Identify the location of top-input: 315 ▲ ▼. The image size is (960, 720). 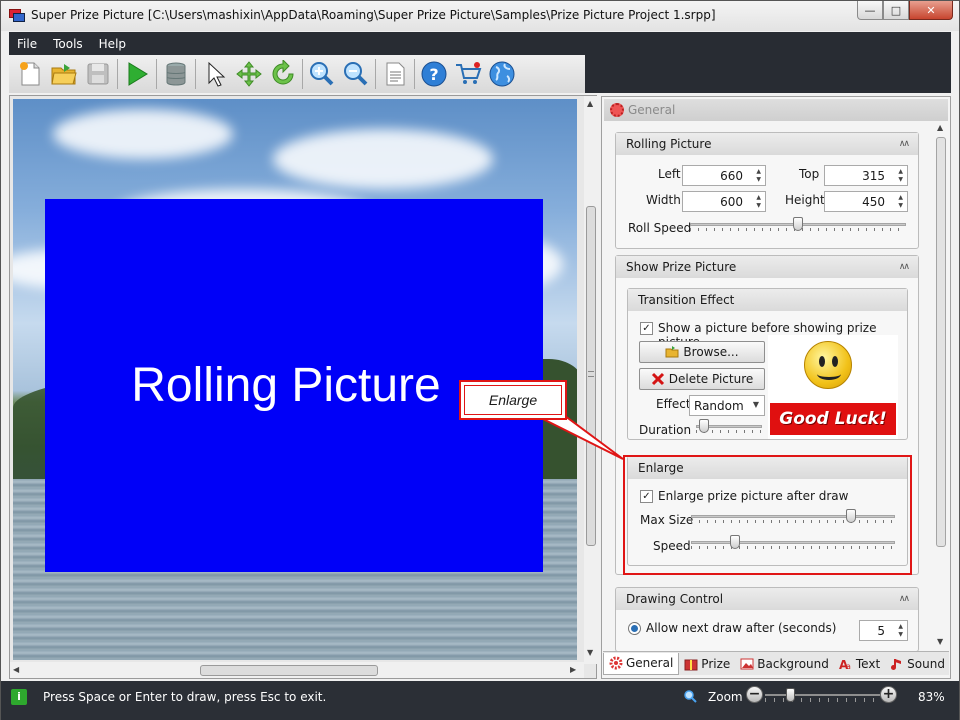
(866, 175).